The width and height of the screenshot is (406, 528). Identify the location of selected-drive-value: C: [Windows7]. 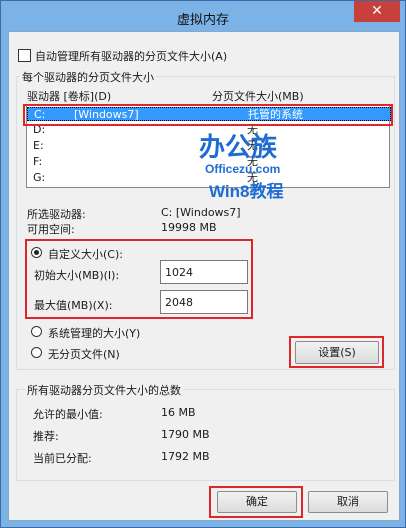
(201, 212).